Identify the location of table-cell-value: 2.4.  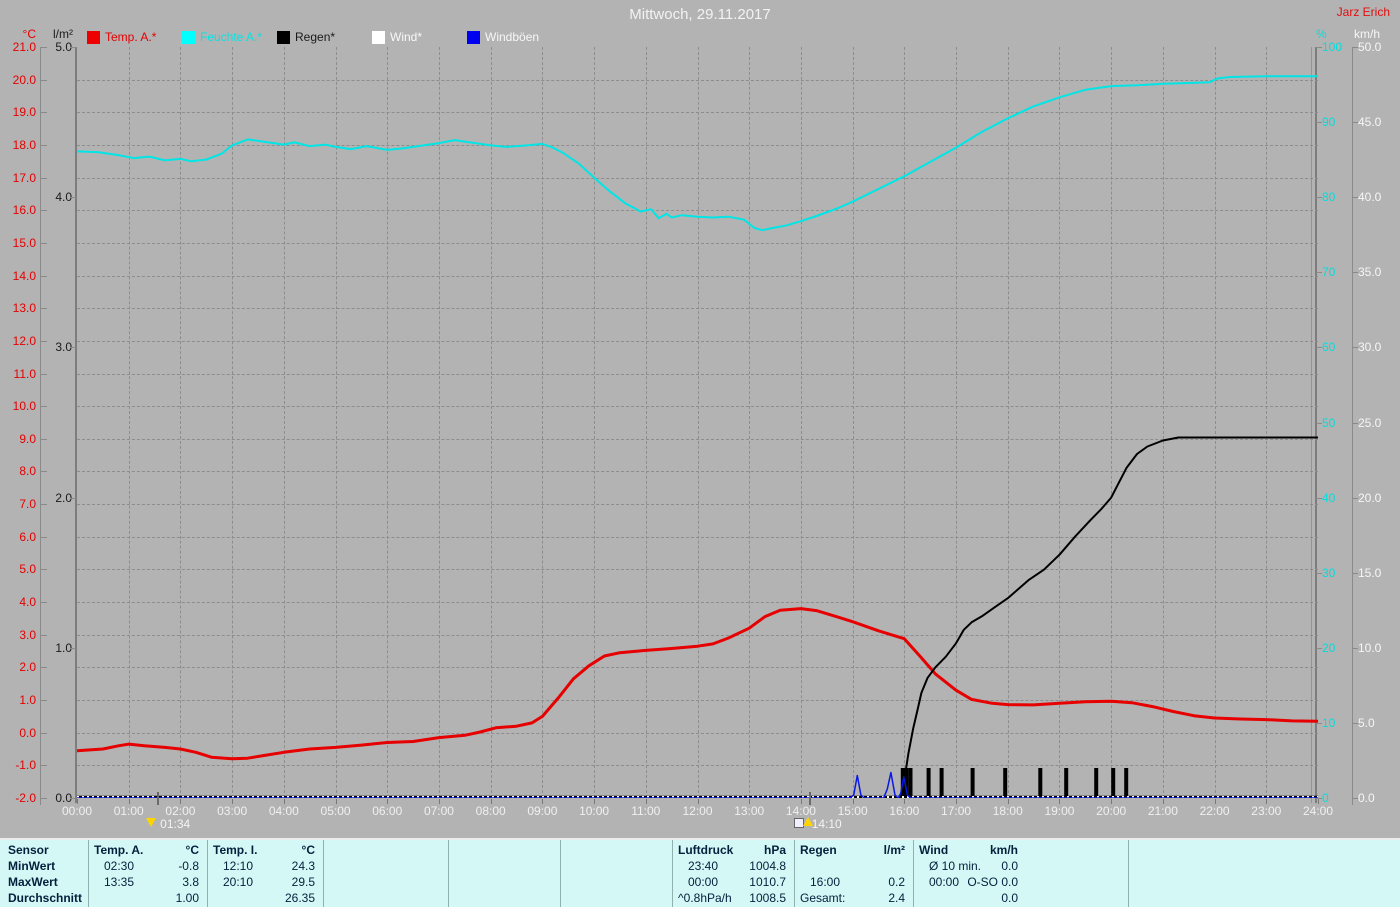
(896, 898).